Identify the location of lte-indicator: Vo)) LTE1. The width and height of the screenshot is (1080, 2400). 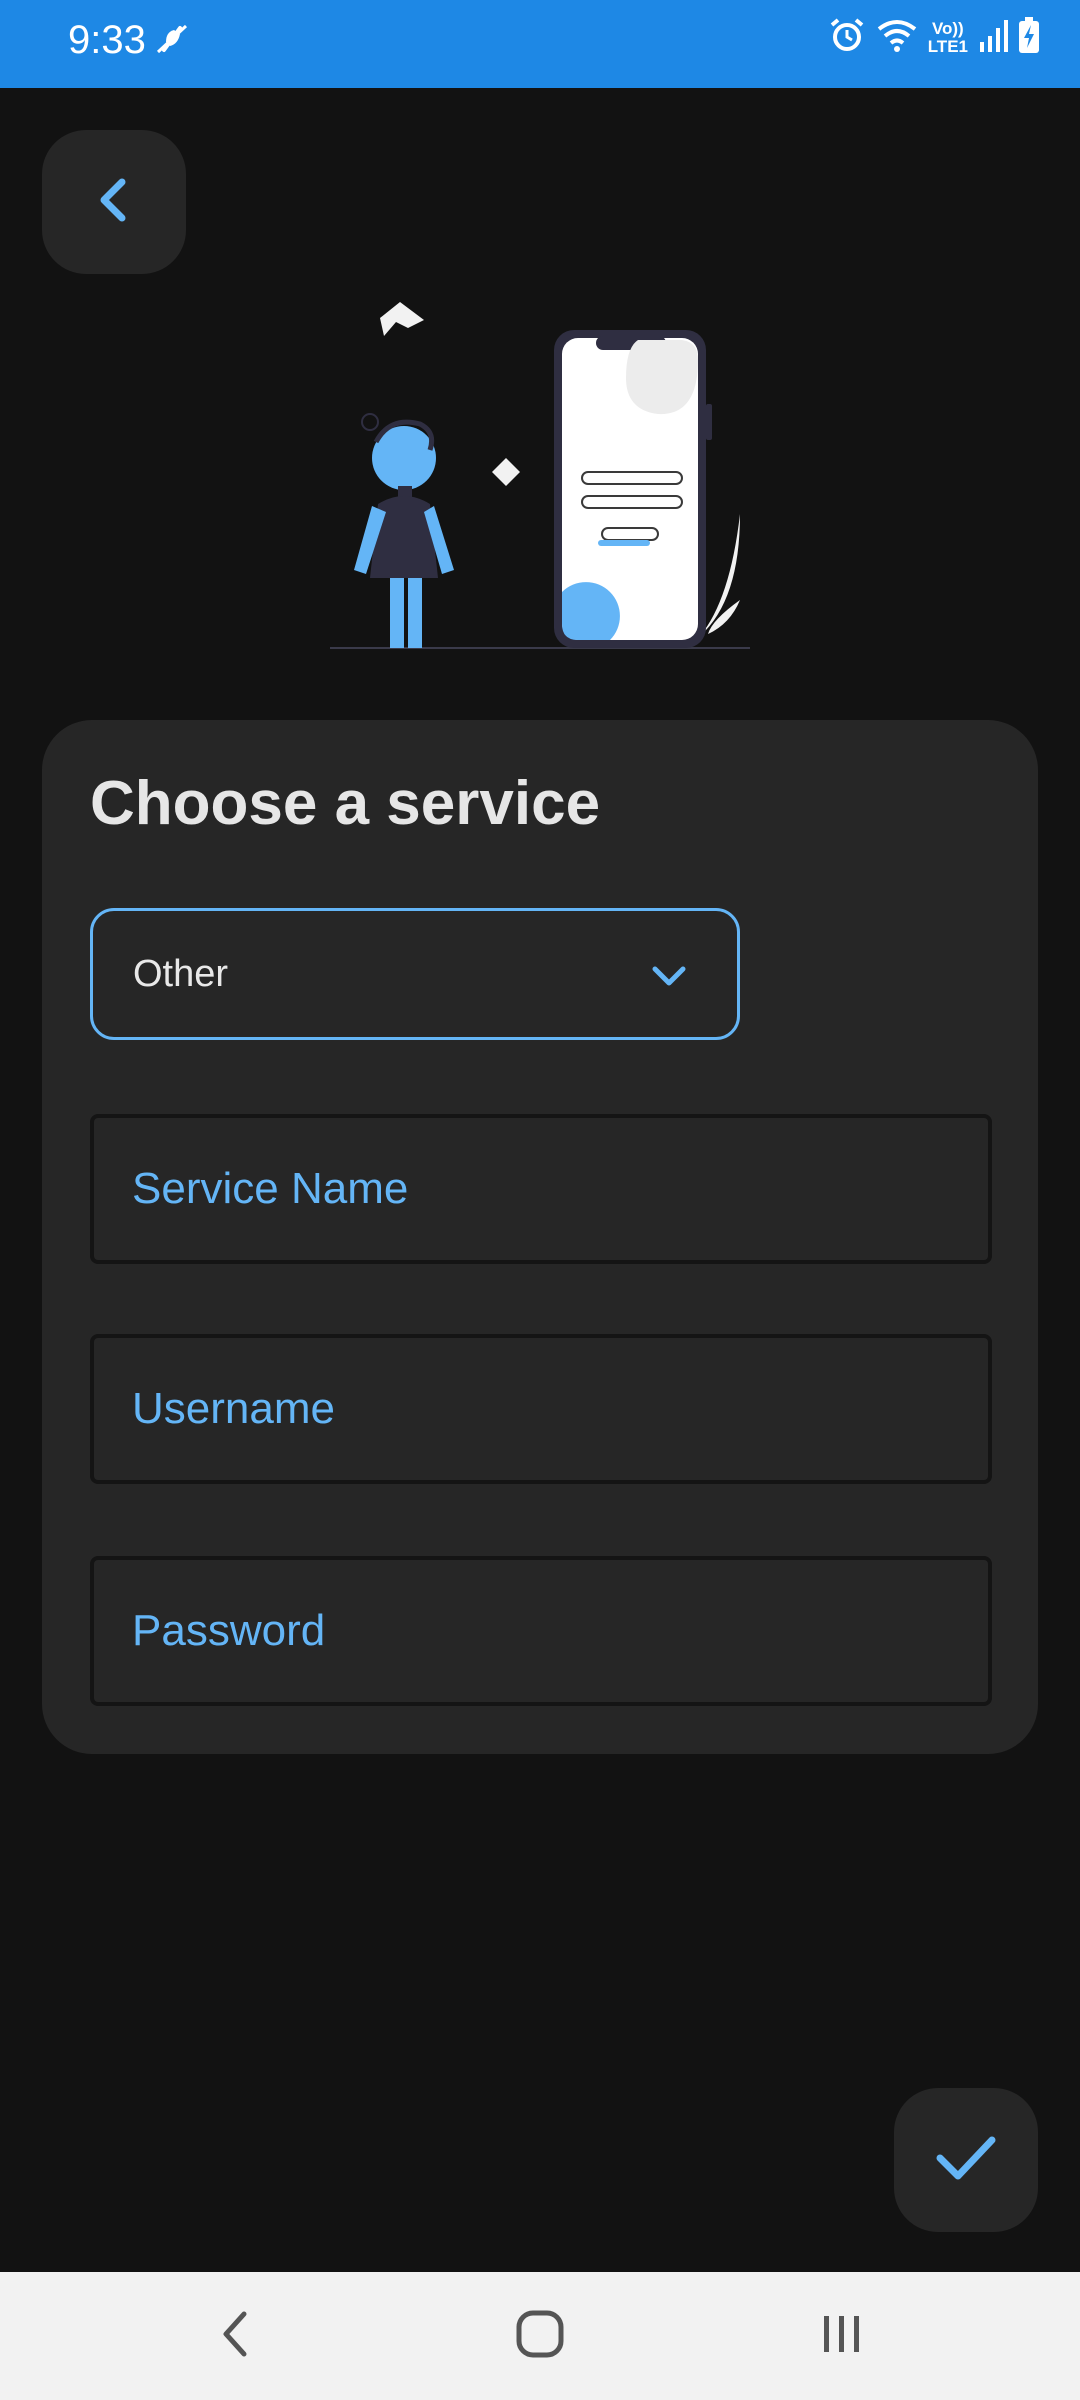
(947, 37).